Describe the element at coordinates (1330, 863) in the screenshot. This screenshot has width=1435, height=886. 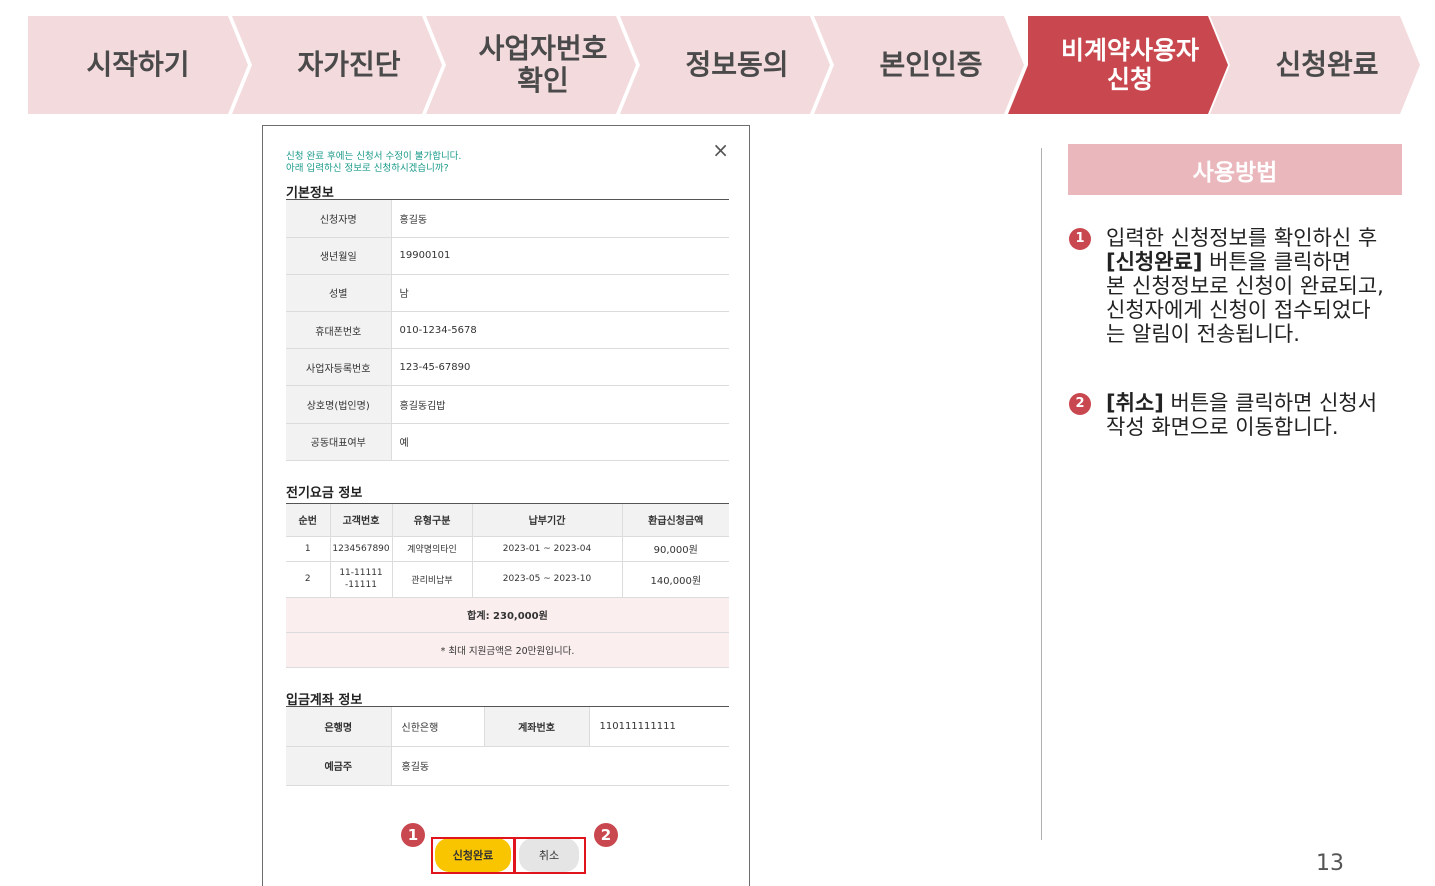
I see `page-number: 13` at that location.